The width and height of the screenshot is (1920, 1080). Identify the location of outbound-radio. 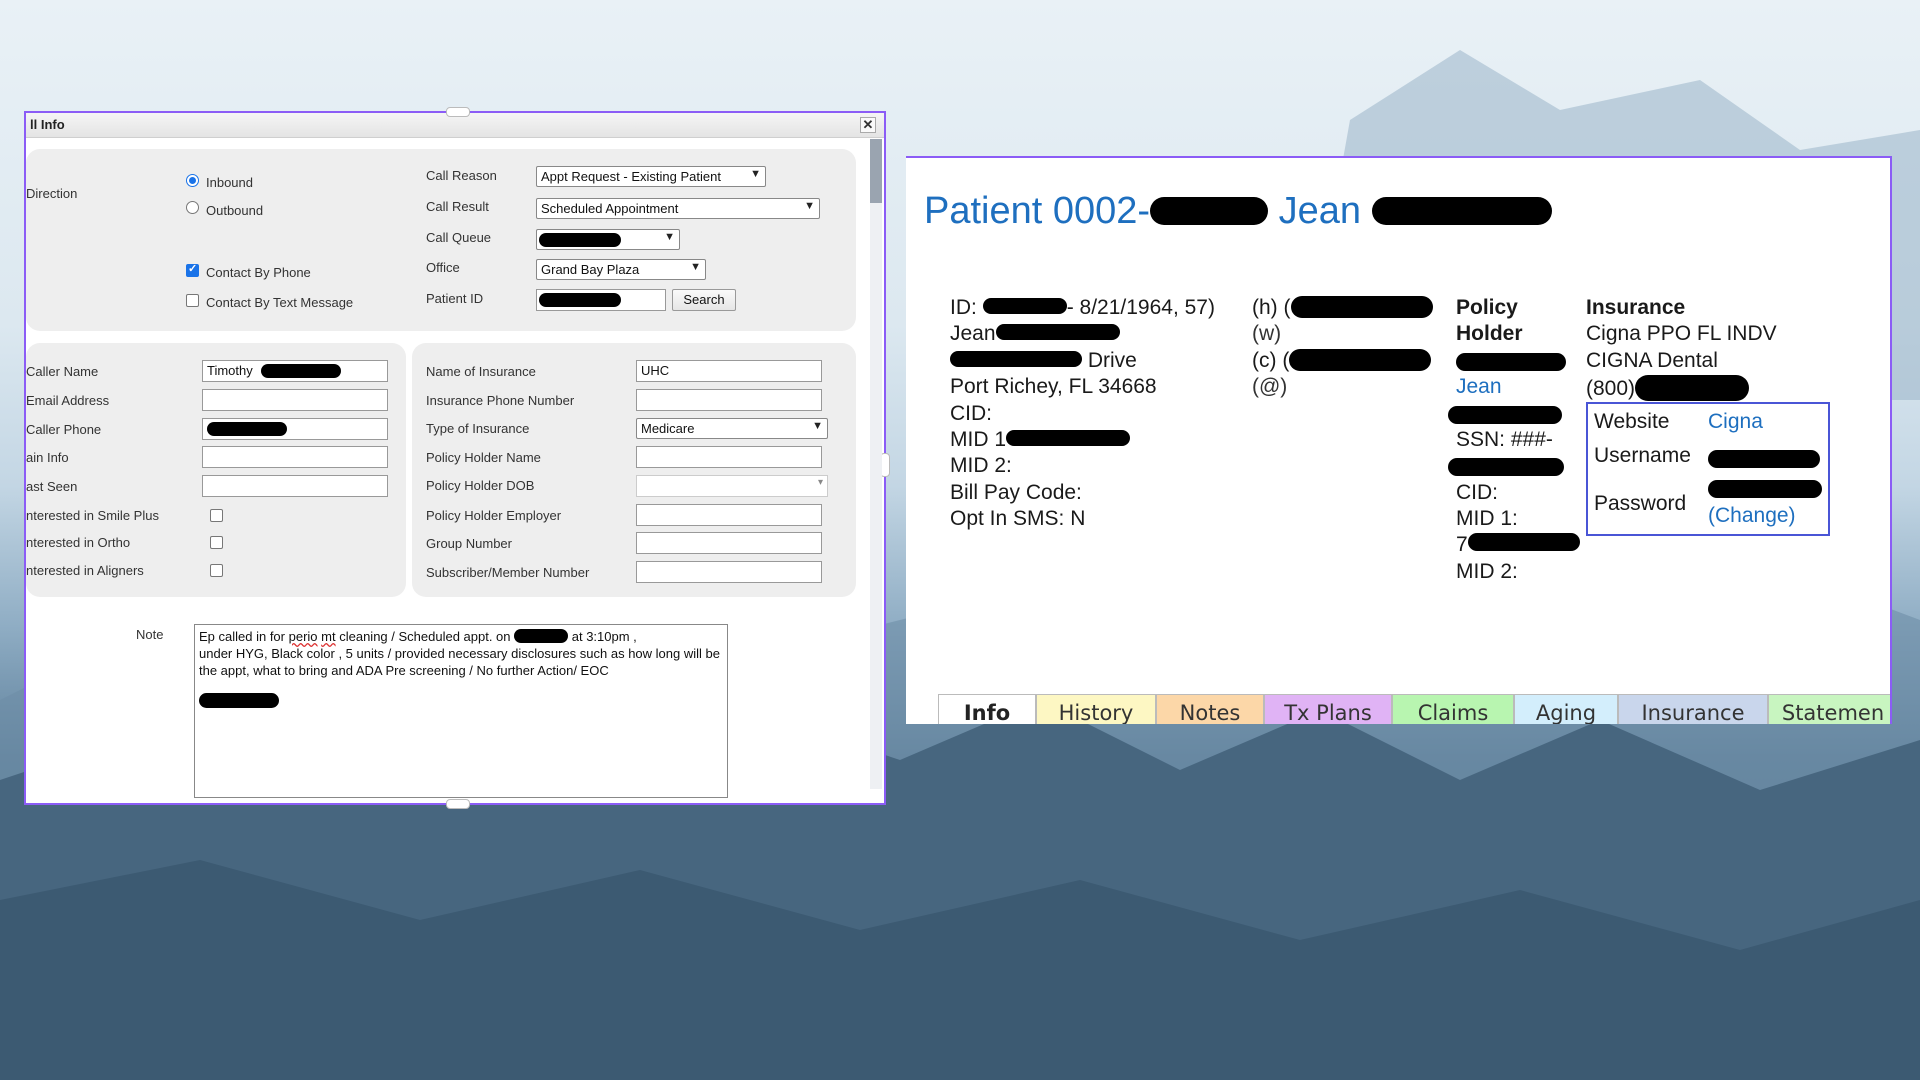
(192, 207).